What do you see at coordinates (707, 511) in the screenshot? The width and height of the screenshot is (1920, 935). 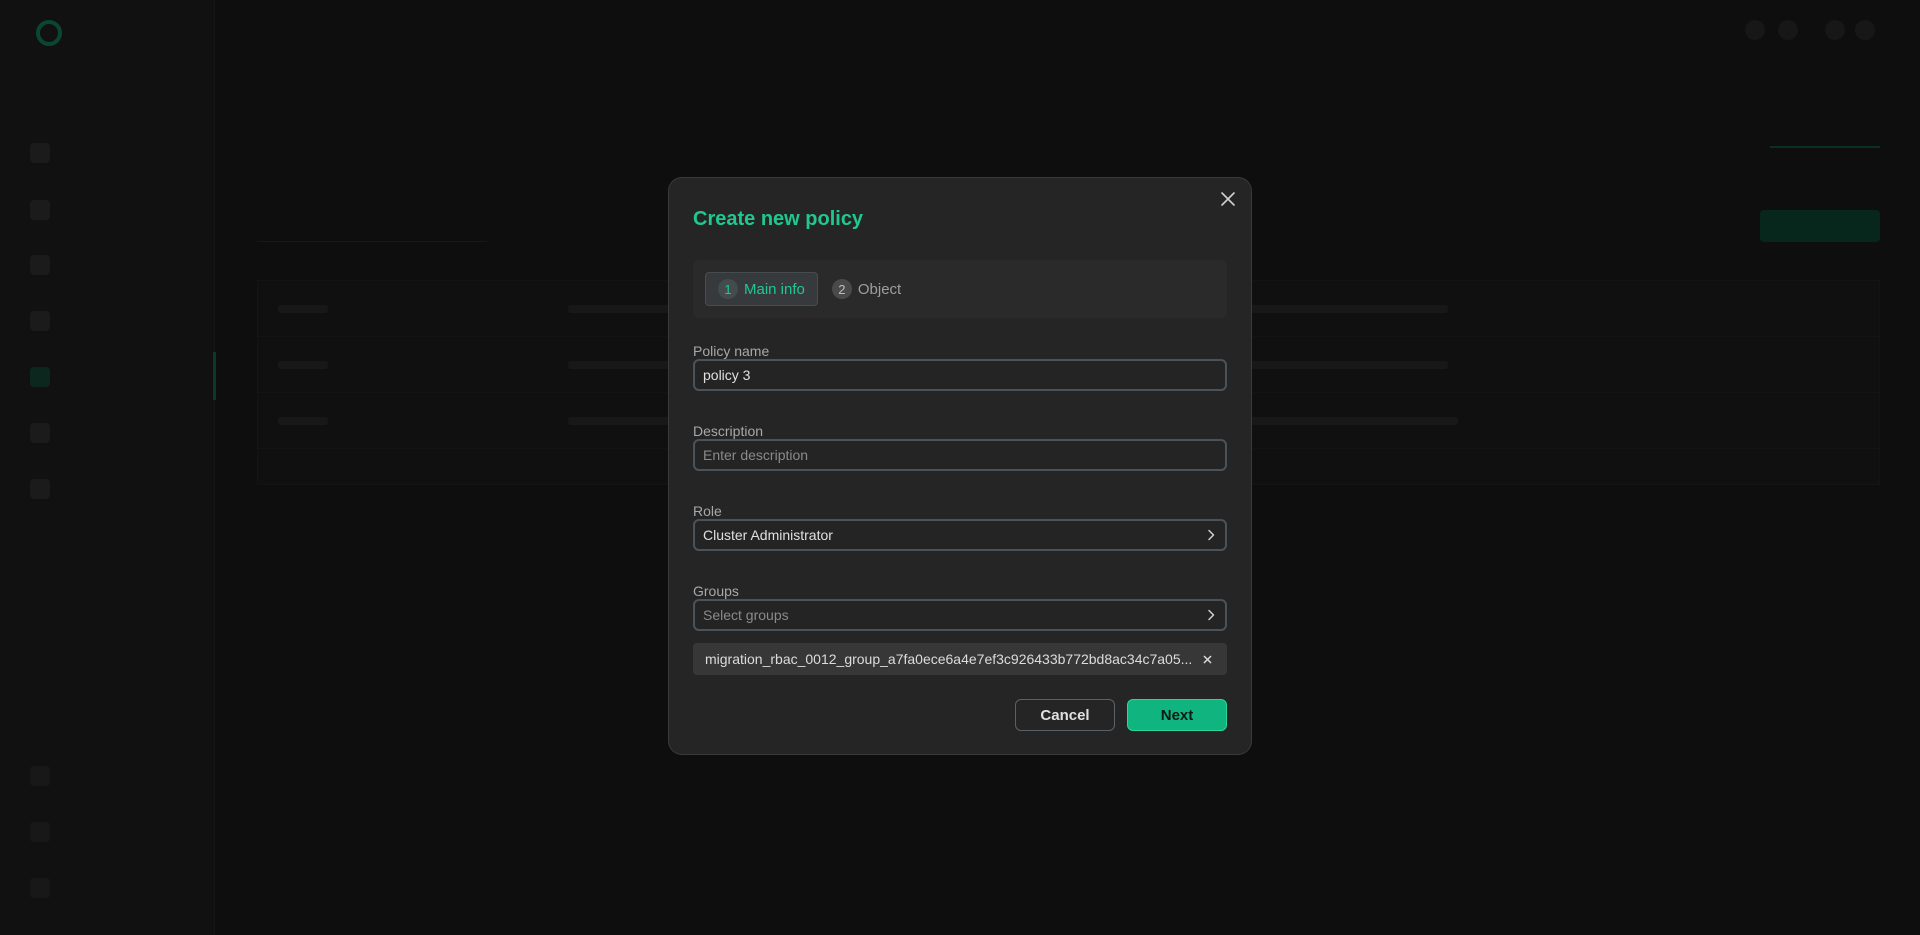 I see `role-label: Role` at bounding box center [707, 511].